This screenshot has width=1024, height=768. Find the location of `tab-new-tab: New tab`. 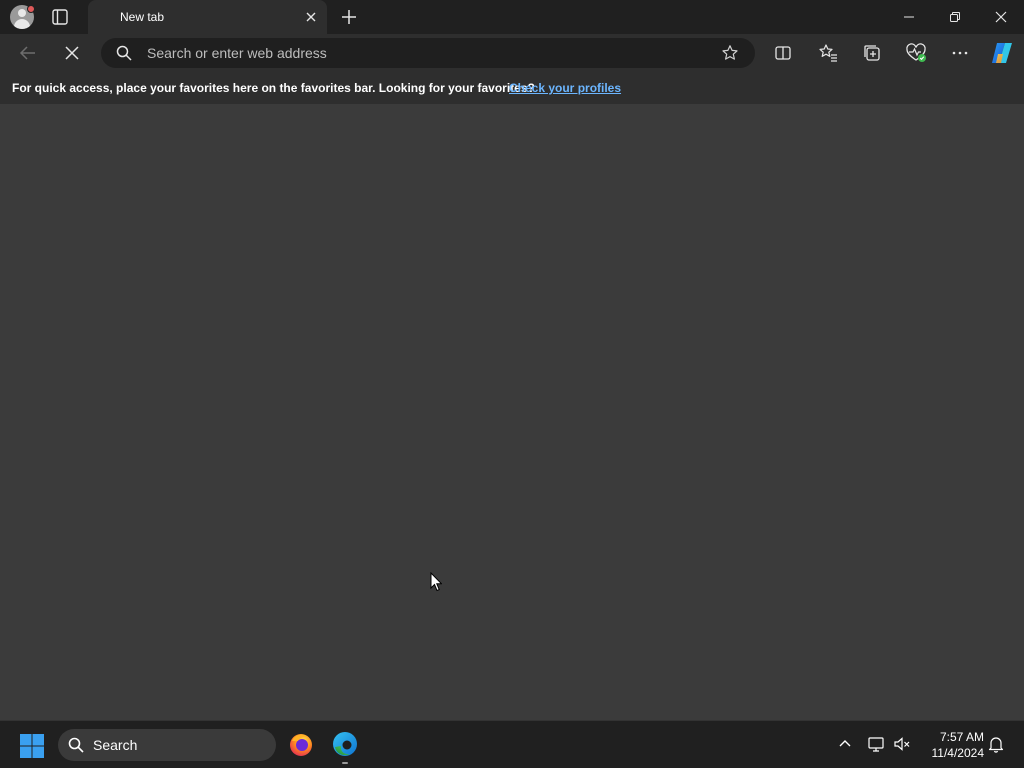

tab-new-tab: New tab is located at coordinates (207, 17).